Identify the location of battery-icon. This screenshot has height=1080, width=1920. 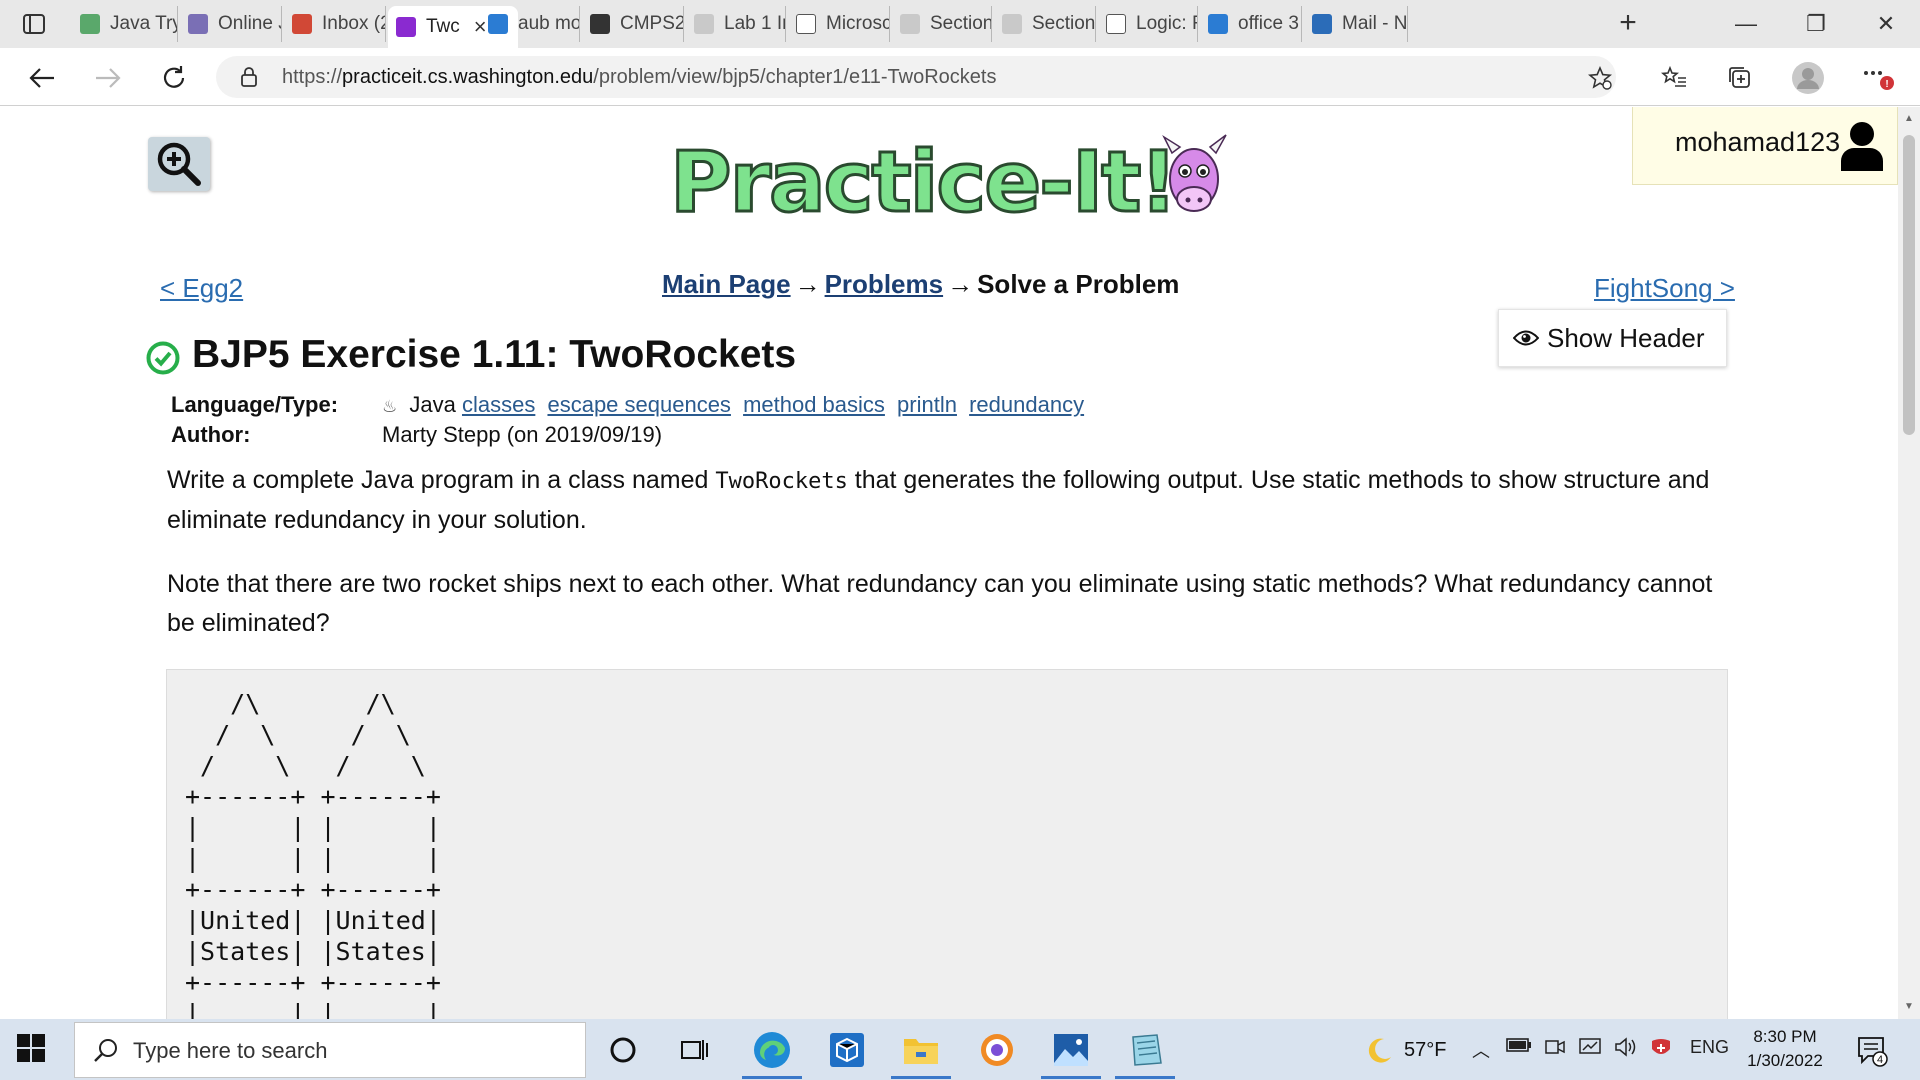
(1519, 1047).